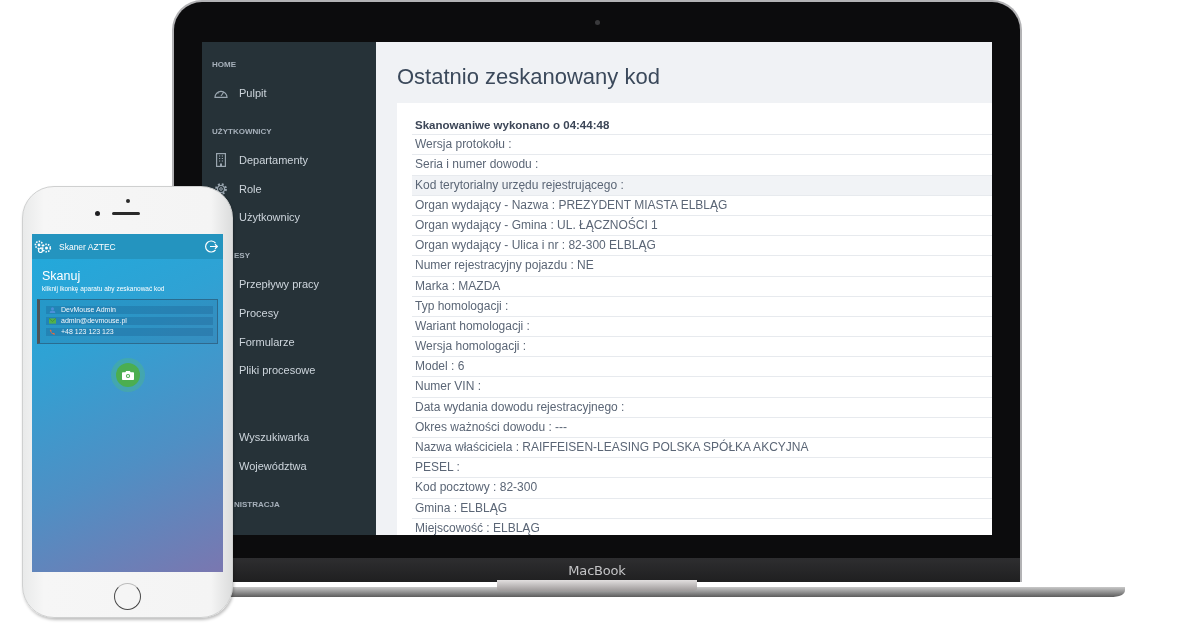 The width and height of the screenshot is (1204, 629). Describe the element at coordinates (597, 22) in the screenshot. I see `webcam-icon` at that location.